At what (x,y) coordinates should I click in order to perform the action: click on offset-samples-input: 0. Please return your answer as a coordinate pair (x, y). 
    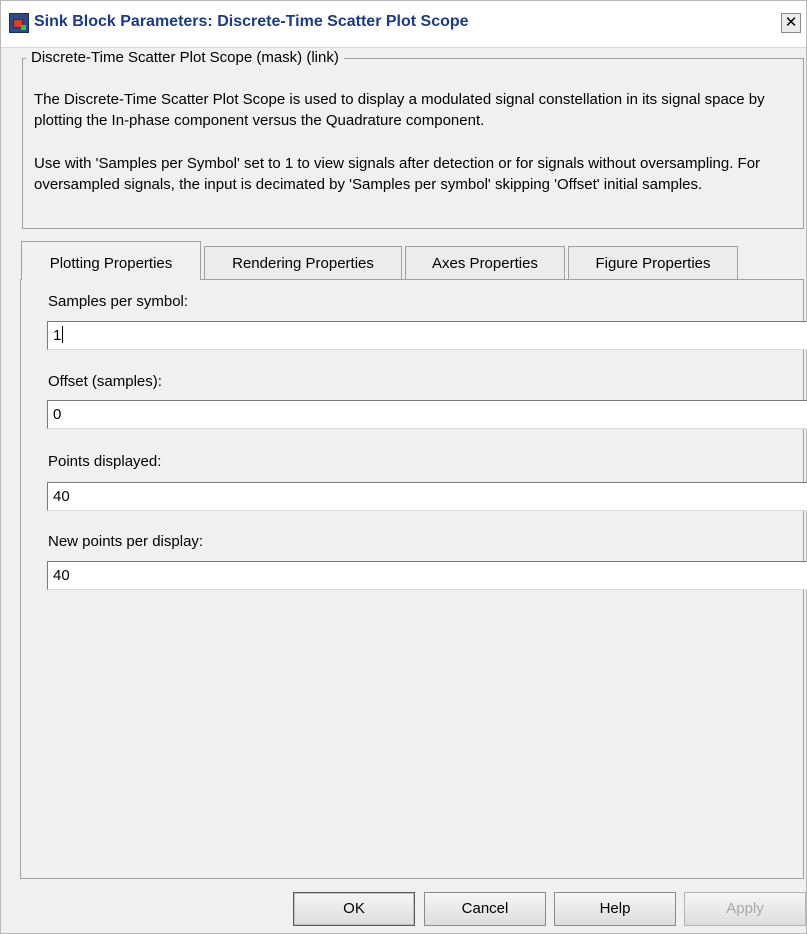
    Looking at the image, I should click on (427, 414).